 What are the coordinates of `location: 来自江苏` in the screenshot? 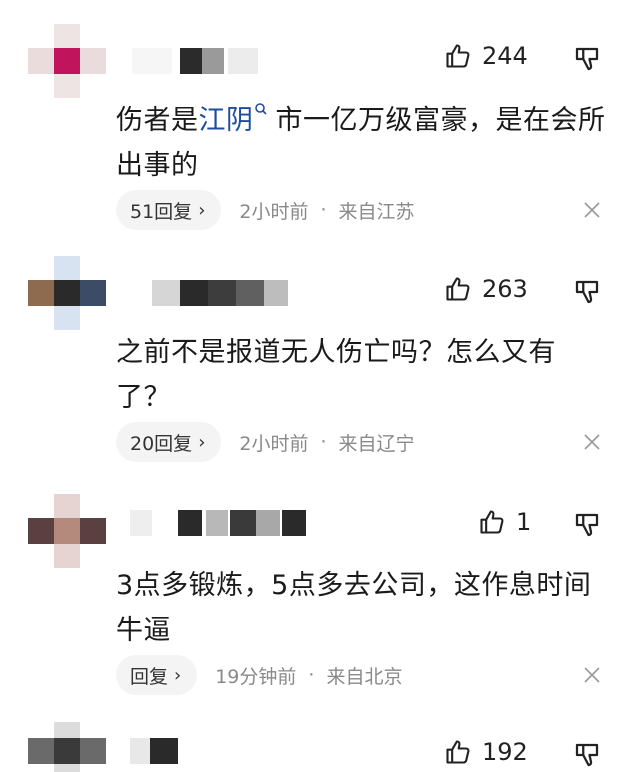 It's located at (376, 211).